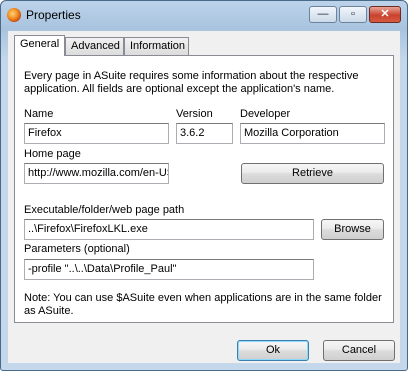 The height and width of the screenshot is (371, 408). What do you see at coordinates (204, 133) in the screenshot?
I see `version-field: 3.6.2` at bounding box center [204, 133].